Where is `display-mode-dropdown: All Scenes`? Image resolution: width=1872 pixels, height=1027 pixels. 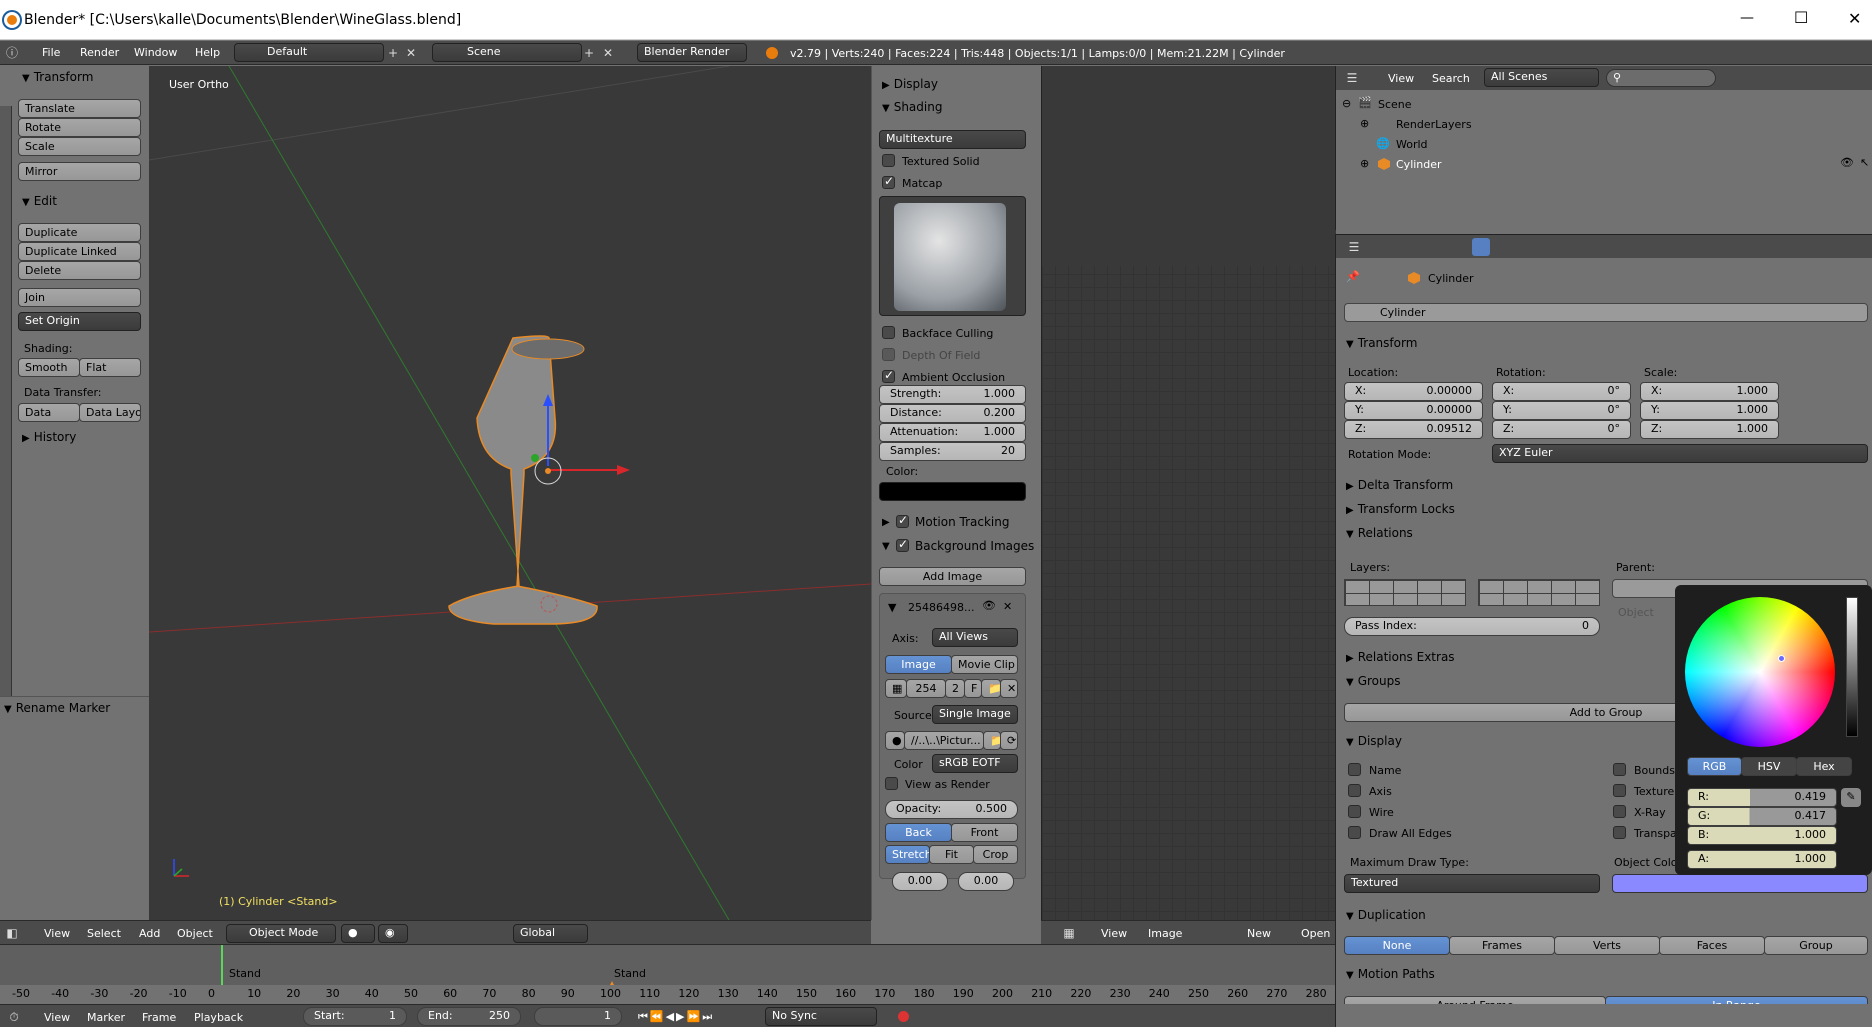
display-mode-dropdown: All Scenes is located at coordinates (1541, 77).